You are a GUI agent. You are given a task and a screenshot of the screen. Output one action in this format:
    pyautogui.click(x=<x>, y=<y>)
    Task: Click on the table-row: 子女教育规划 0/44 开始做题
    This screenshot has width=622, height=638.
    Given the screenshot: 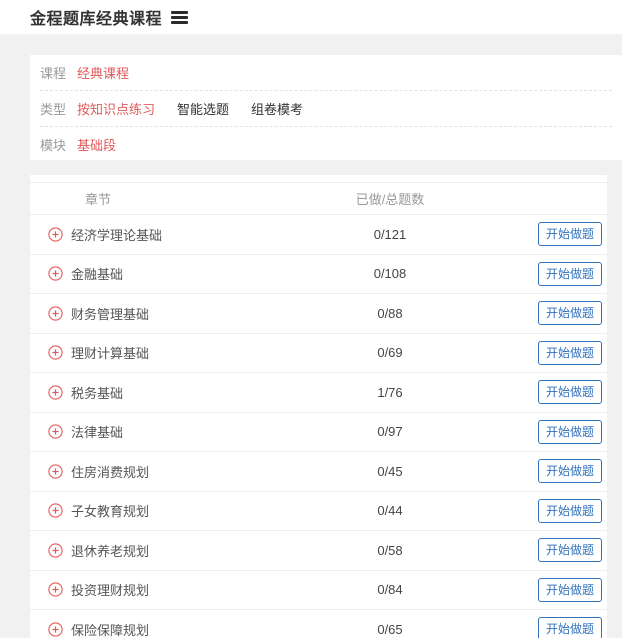 What is the action you would take?
    pyautogui.click(x=318, y=511)
    